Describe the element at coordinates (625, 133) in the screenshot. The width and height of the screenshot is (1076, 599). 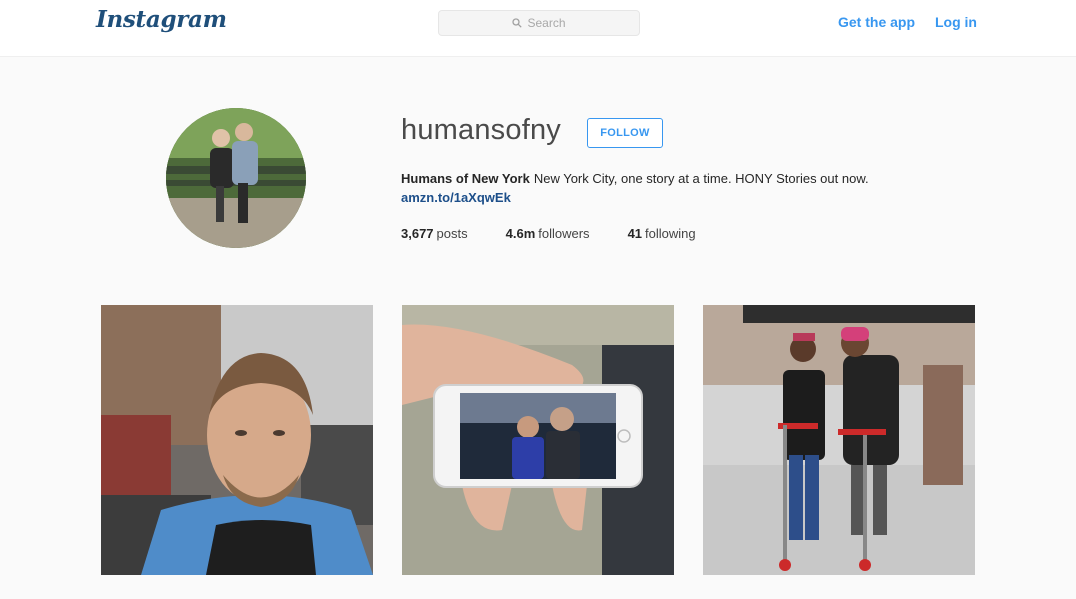
I see `follow-button: FOLLOW` at that location.